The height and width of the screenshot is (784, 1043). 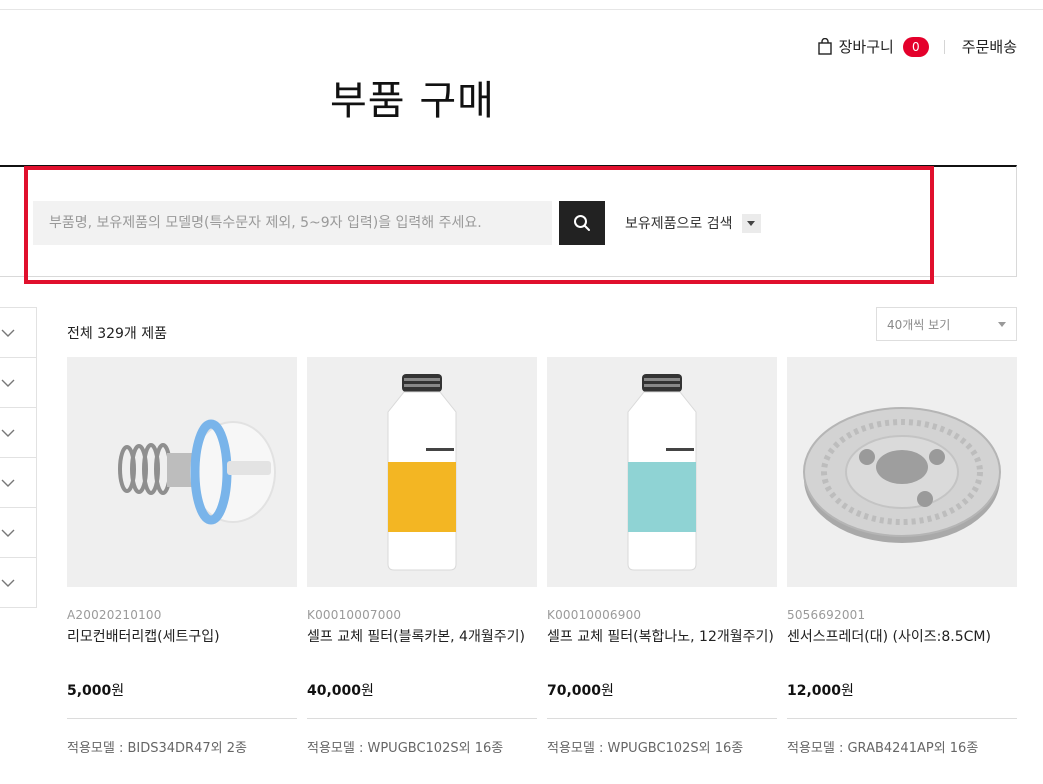 I want to click on search-section: 보유제품으로 검색, so click(x=508, y=221).